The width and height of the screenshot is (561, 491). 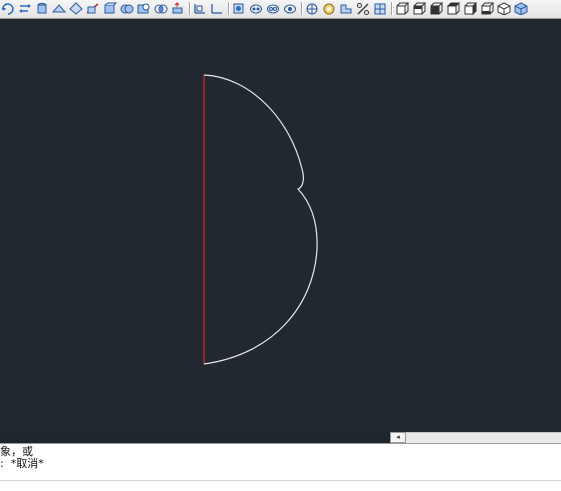 I want to click on box-solid-button, so click(x=110, y=8).